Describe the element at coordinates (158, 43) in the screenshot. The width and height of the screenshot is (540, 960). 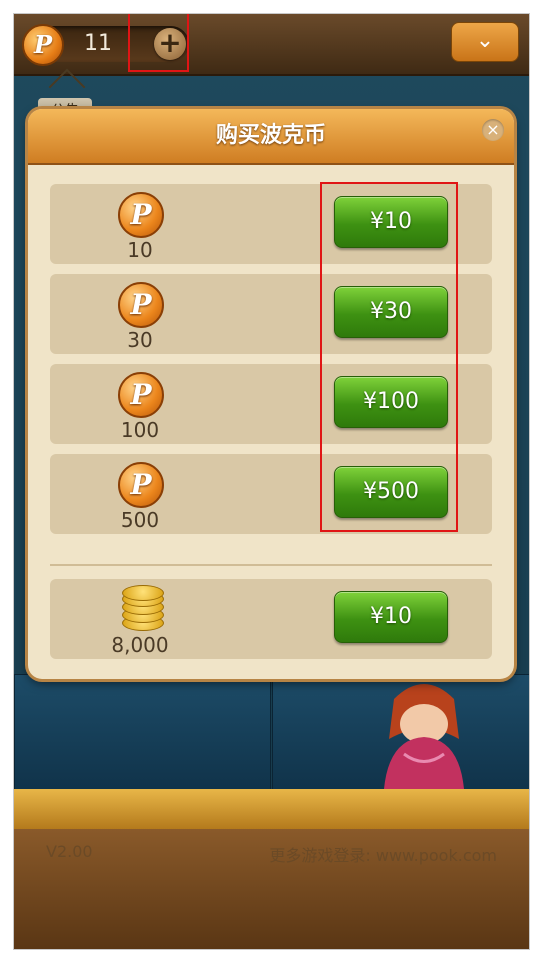
I see `highlight-box-add-button` at that location.